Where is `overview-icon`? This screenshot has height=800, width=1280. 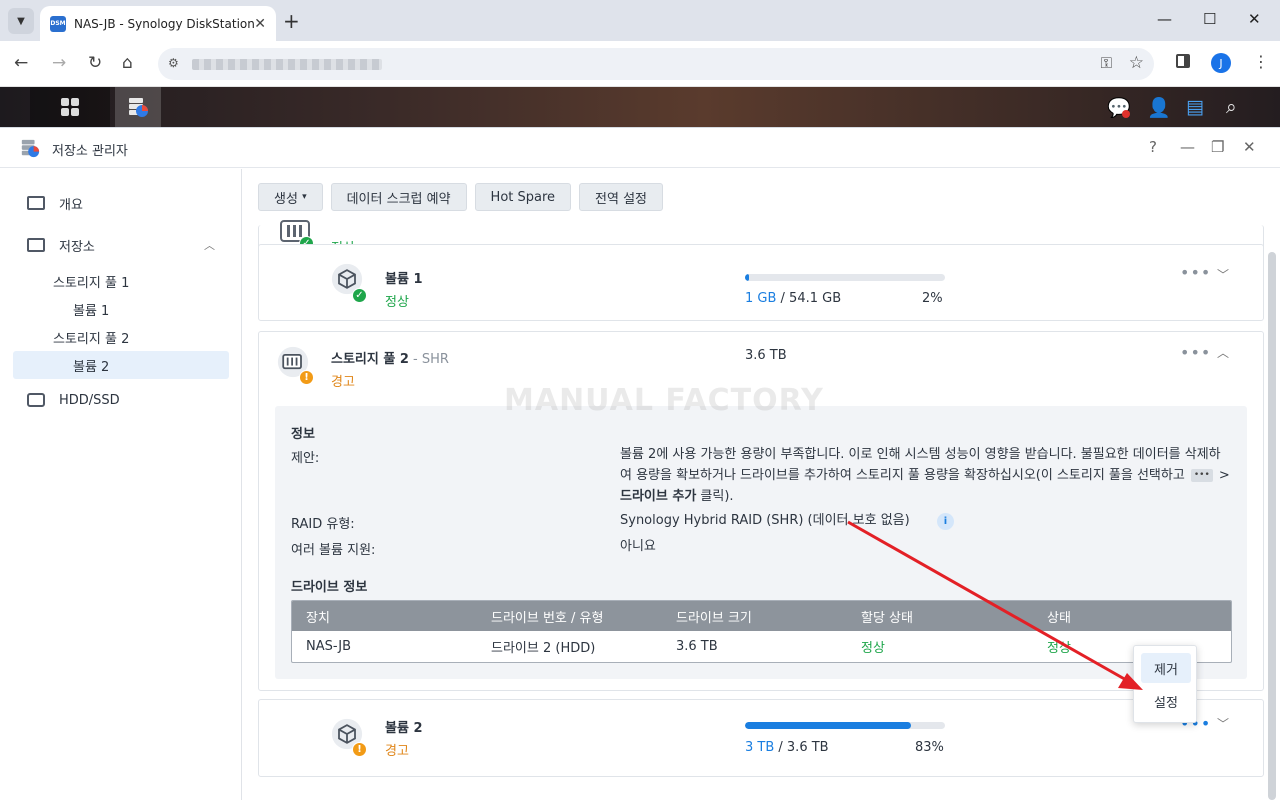 overview-icon is located at coordinates (36, 203).